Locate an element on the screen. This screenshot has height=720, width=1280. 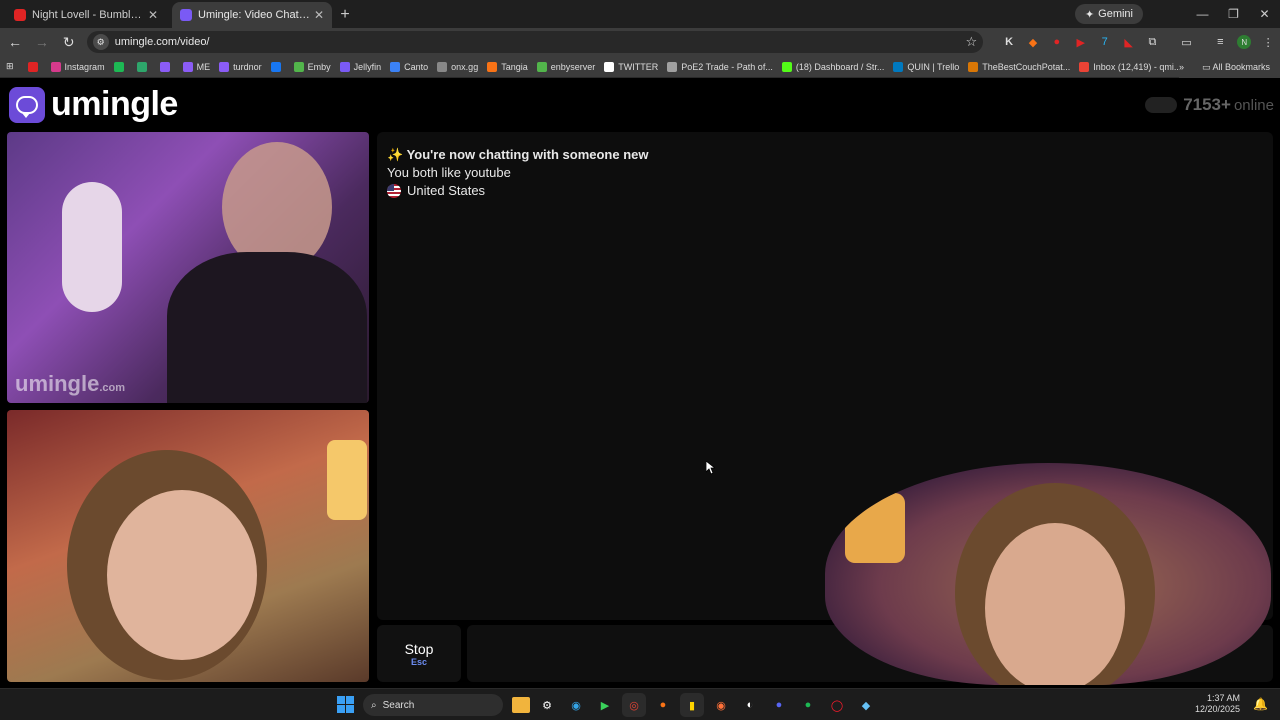
steam-icon: ◆ is located at coordinates (866, 705).